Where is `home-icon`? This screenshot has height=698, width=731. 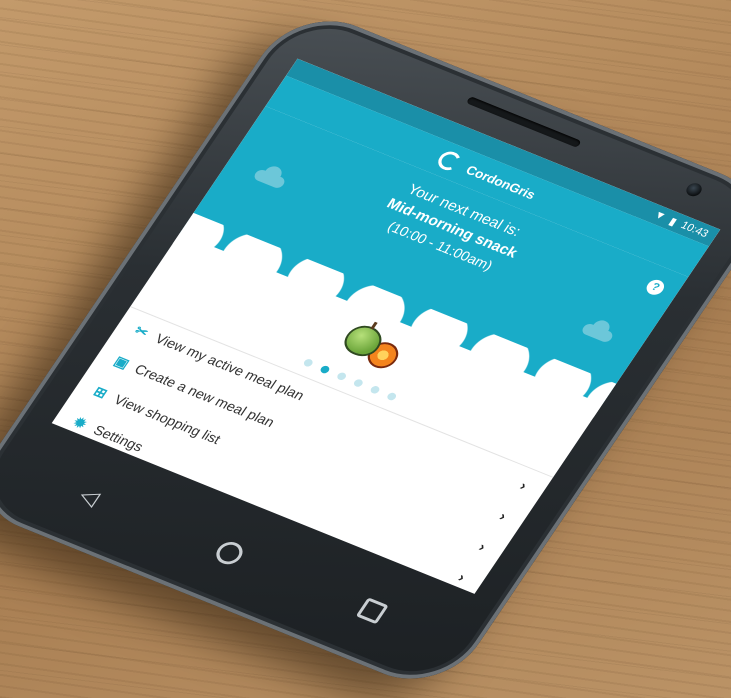
home-icon is located at coordinates (229, 553).